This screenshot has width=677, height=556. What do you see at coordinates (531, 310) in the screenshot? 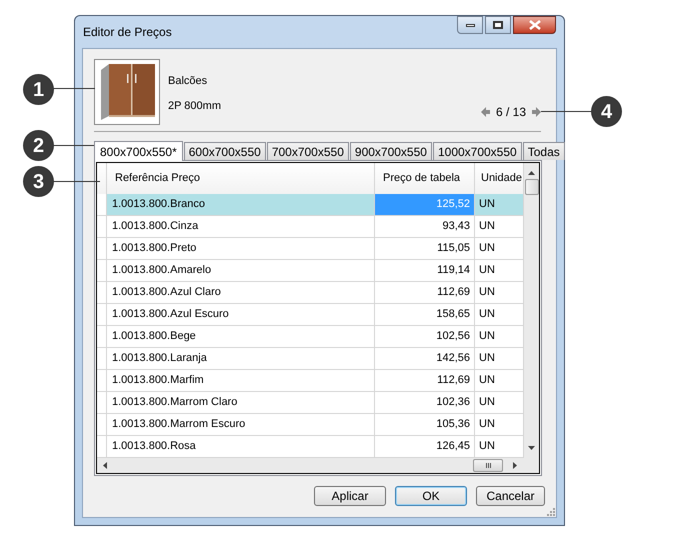
I see `vertical-scrollbar` at bounding box center [531, 310].